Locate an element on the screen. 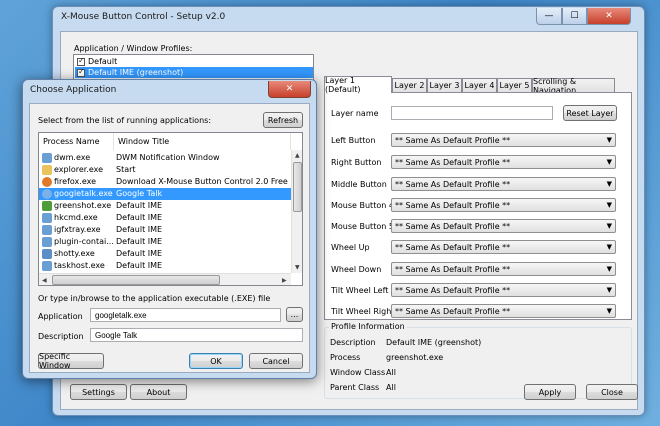  tab-layer-5: Layer 5 is located at coordinates (514, 85).